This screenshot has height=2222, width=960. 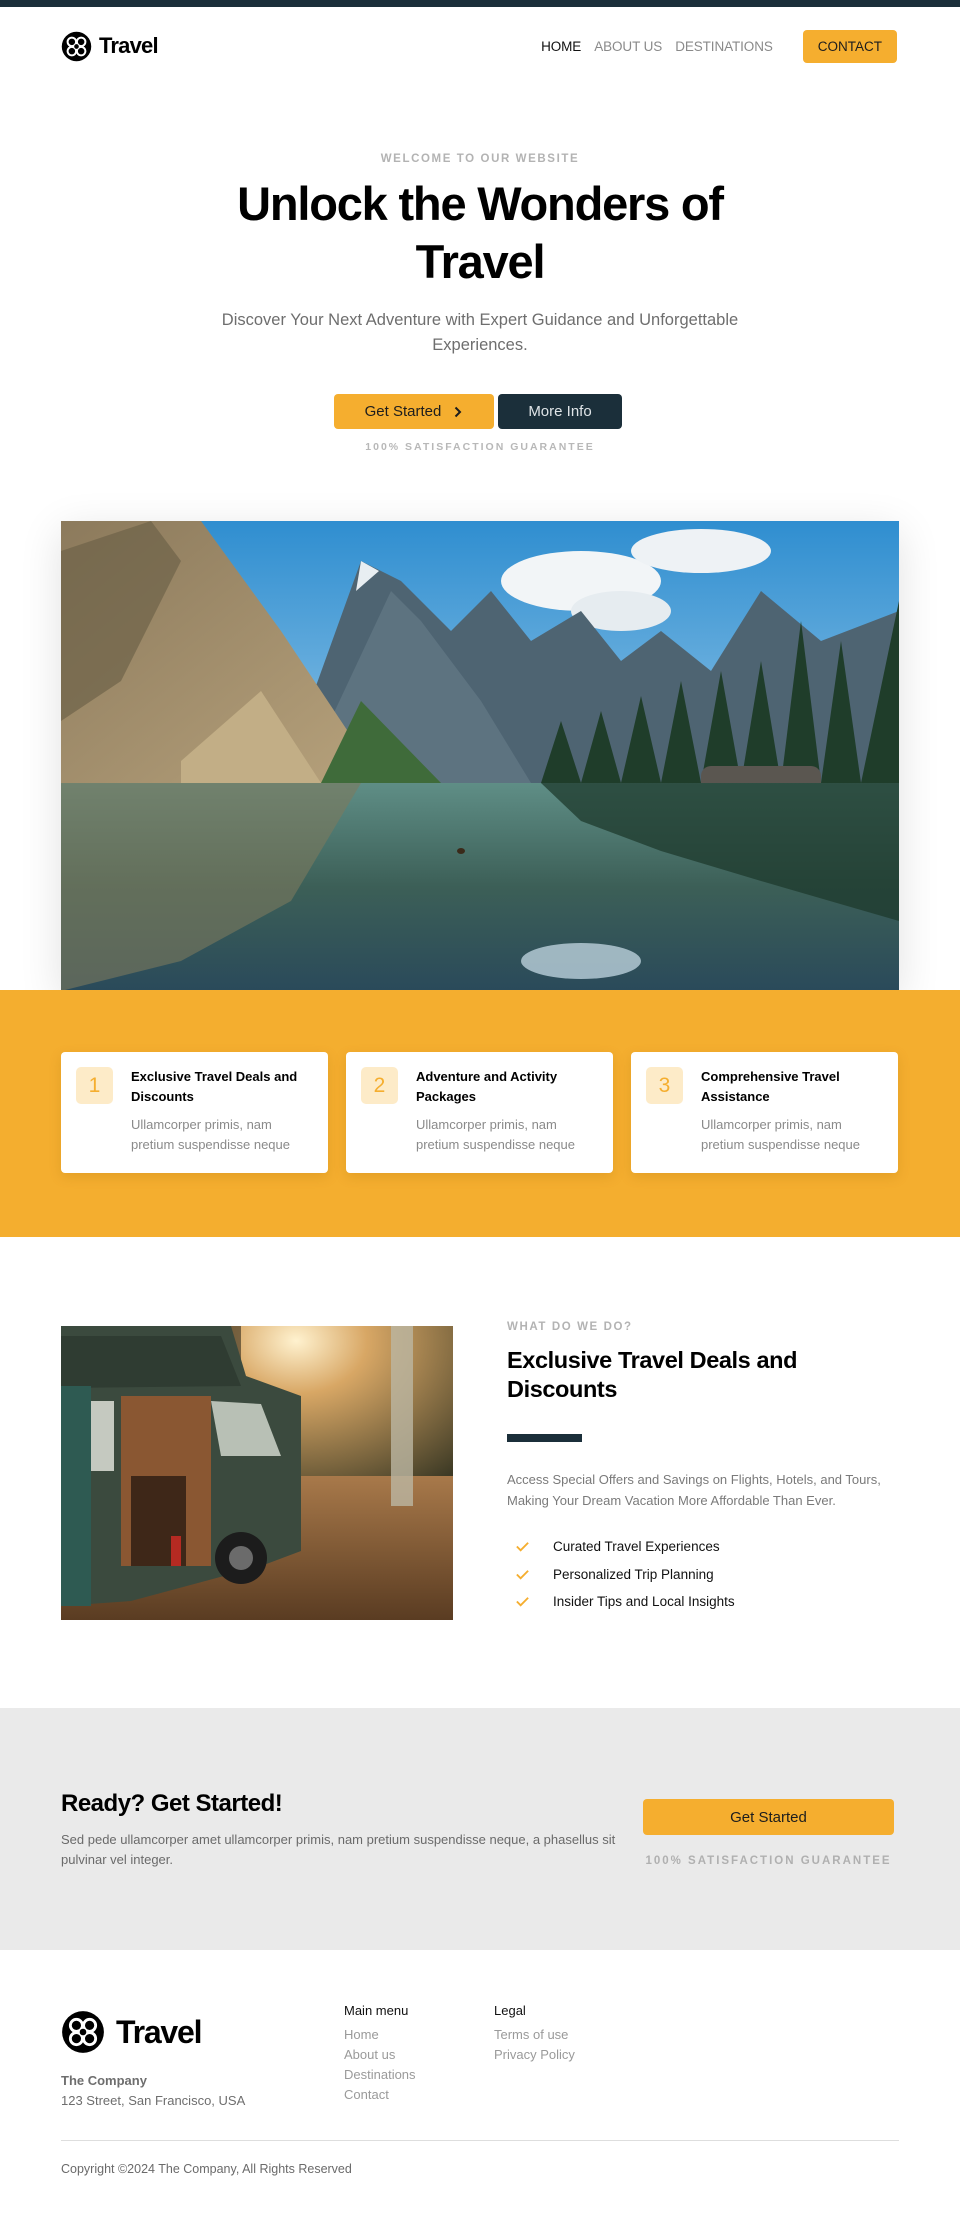 What do you see at coordinates (560, 411) in the screenshot?
I see `more-info-button: More Info` at bounding box center [560, 411].